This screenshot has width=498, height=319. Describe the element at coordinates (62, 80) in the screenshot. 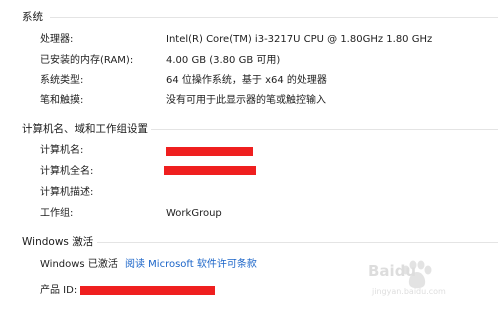

I see `system-type-label: 系统类型:` at that location.